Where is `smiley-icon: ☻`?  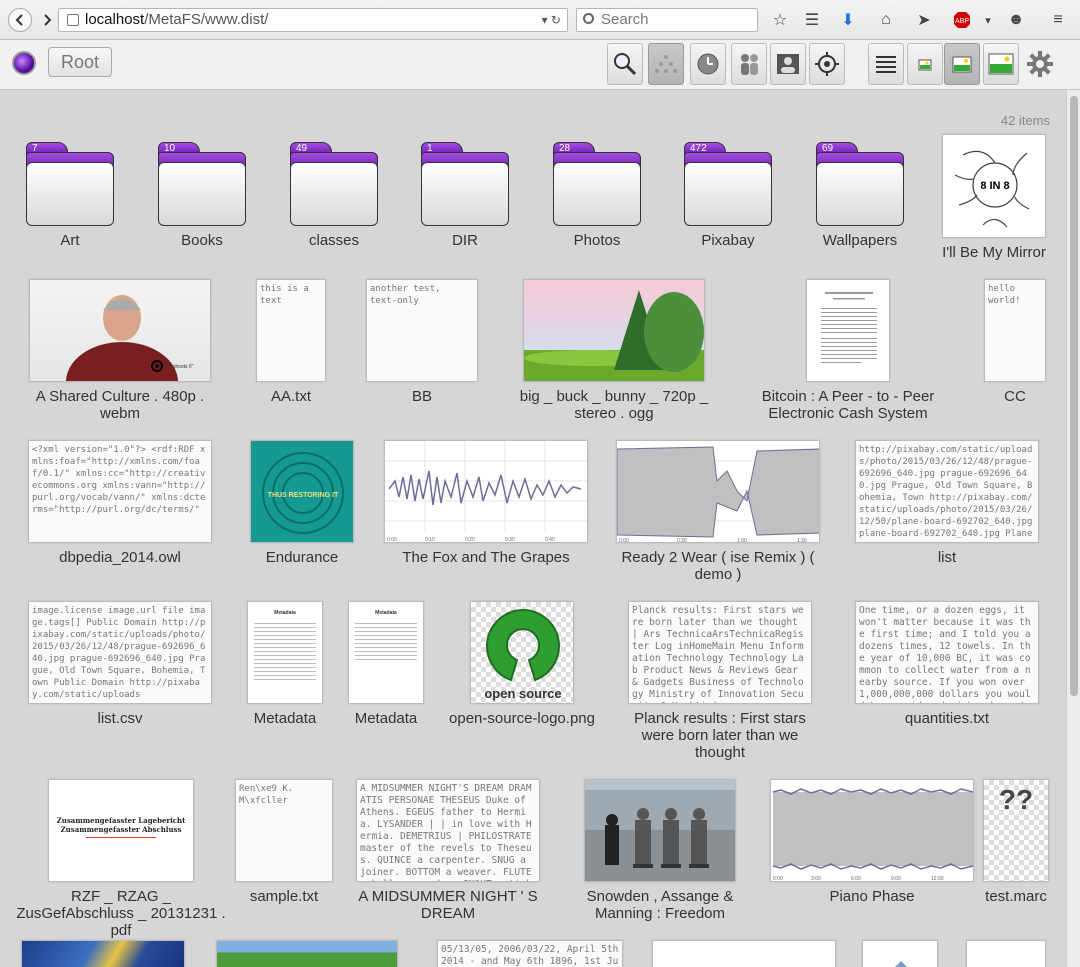 smiley-icon: ☻ is located at coordinates (1016, 20).